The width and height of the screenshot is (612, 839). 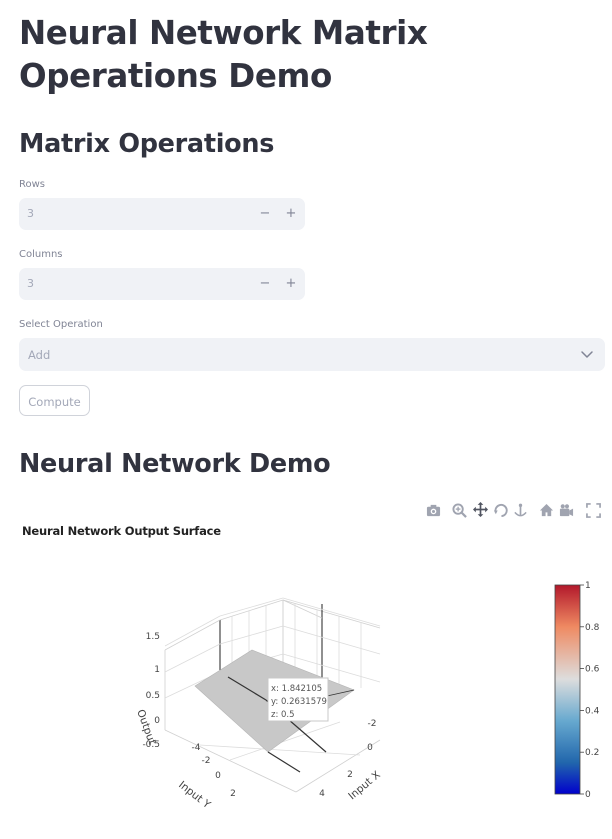 What do you see at coordinates (265, 214) in the screenshot?
I see `rows-decrement-button: −` at bounding box center [265, 214].